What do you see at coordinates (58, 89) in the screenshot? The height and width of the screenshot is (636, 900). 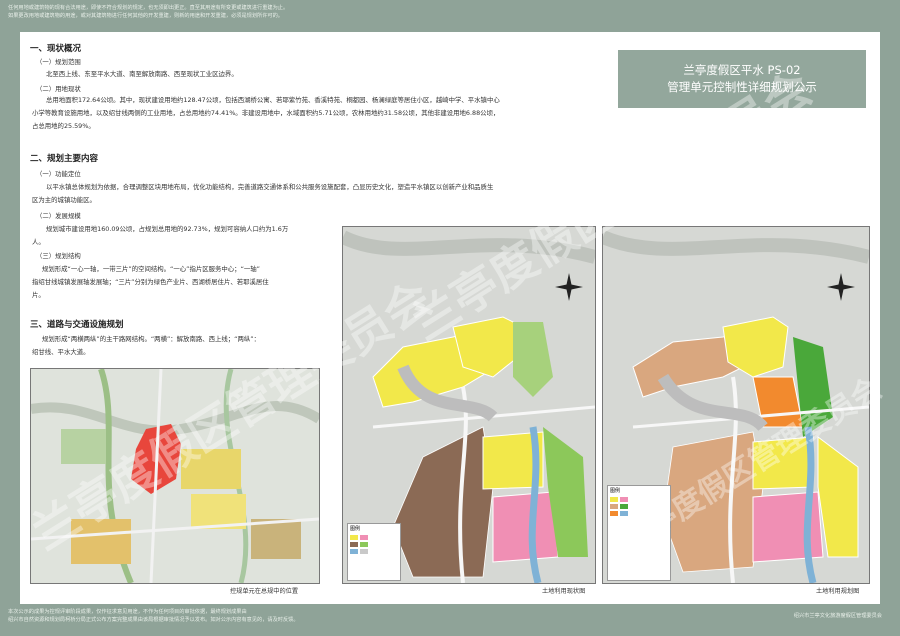 I see `section-1-sub-2: （二）用地现状` at bounding box center [58, 89].